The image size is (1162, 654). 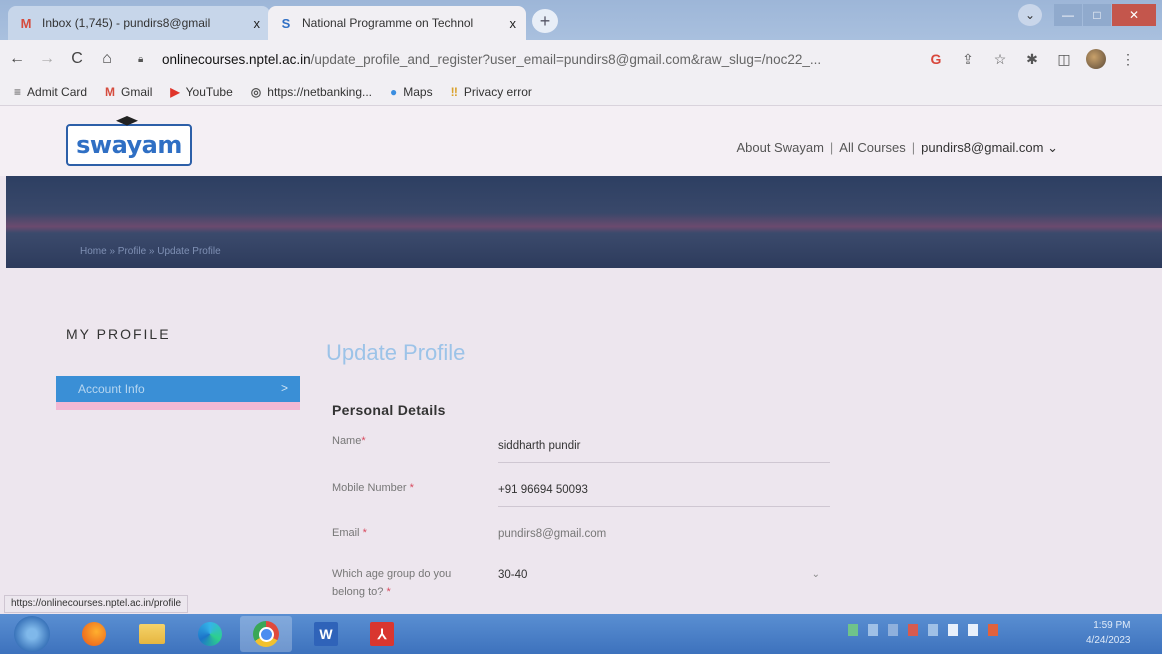 I want to click on logo-text: swayam, so click(x=129, y=145).